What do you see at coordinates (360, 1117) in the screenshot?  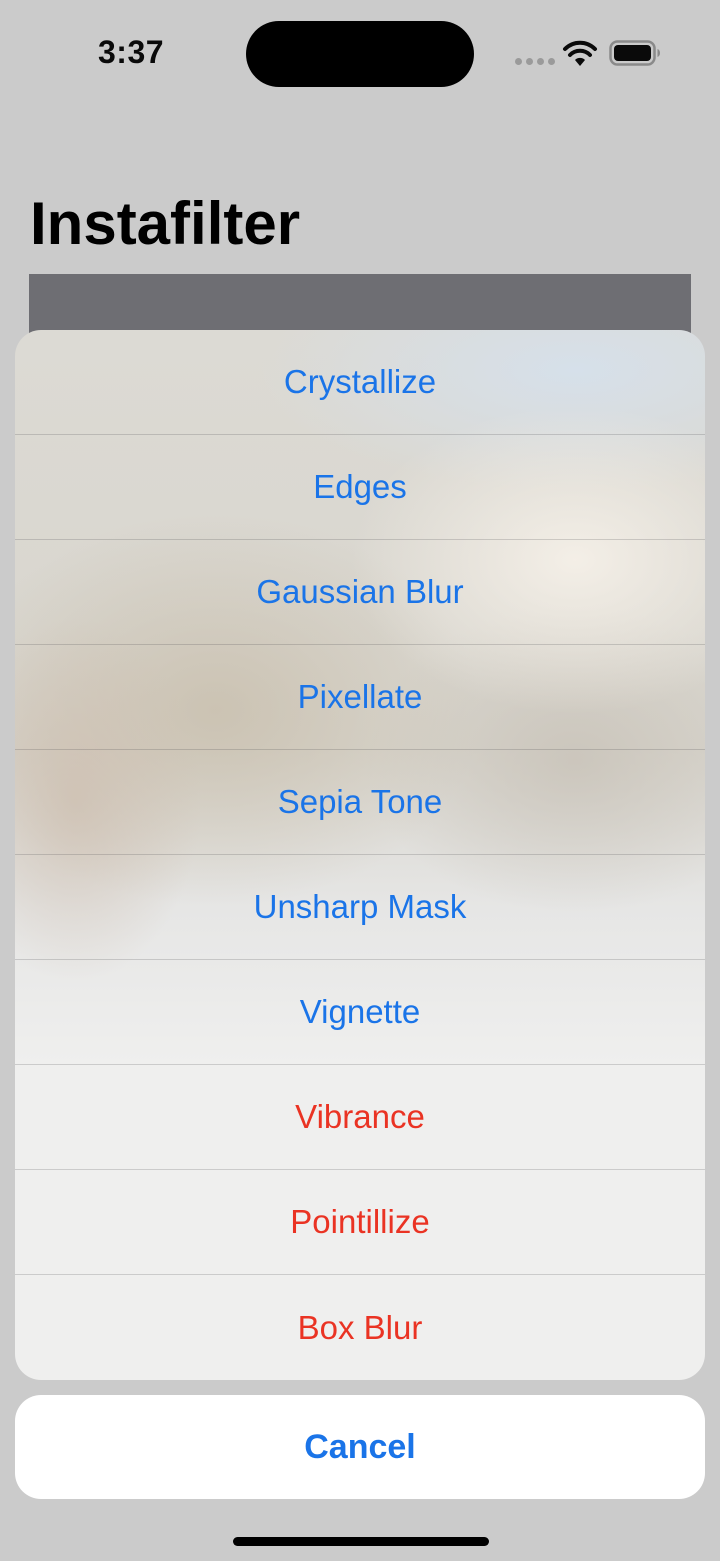 I see `action-sheet-item: Vibrance` at bounding box center [360, 1117].